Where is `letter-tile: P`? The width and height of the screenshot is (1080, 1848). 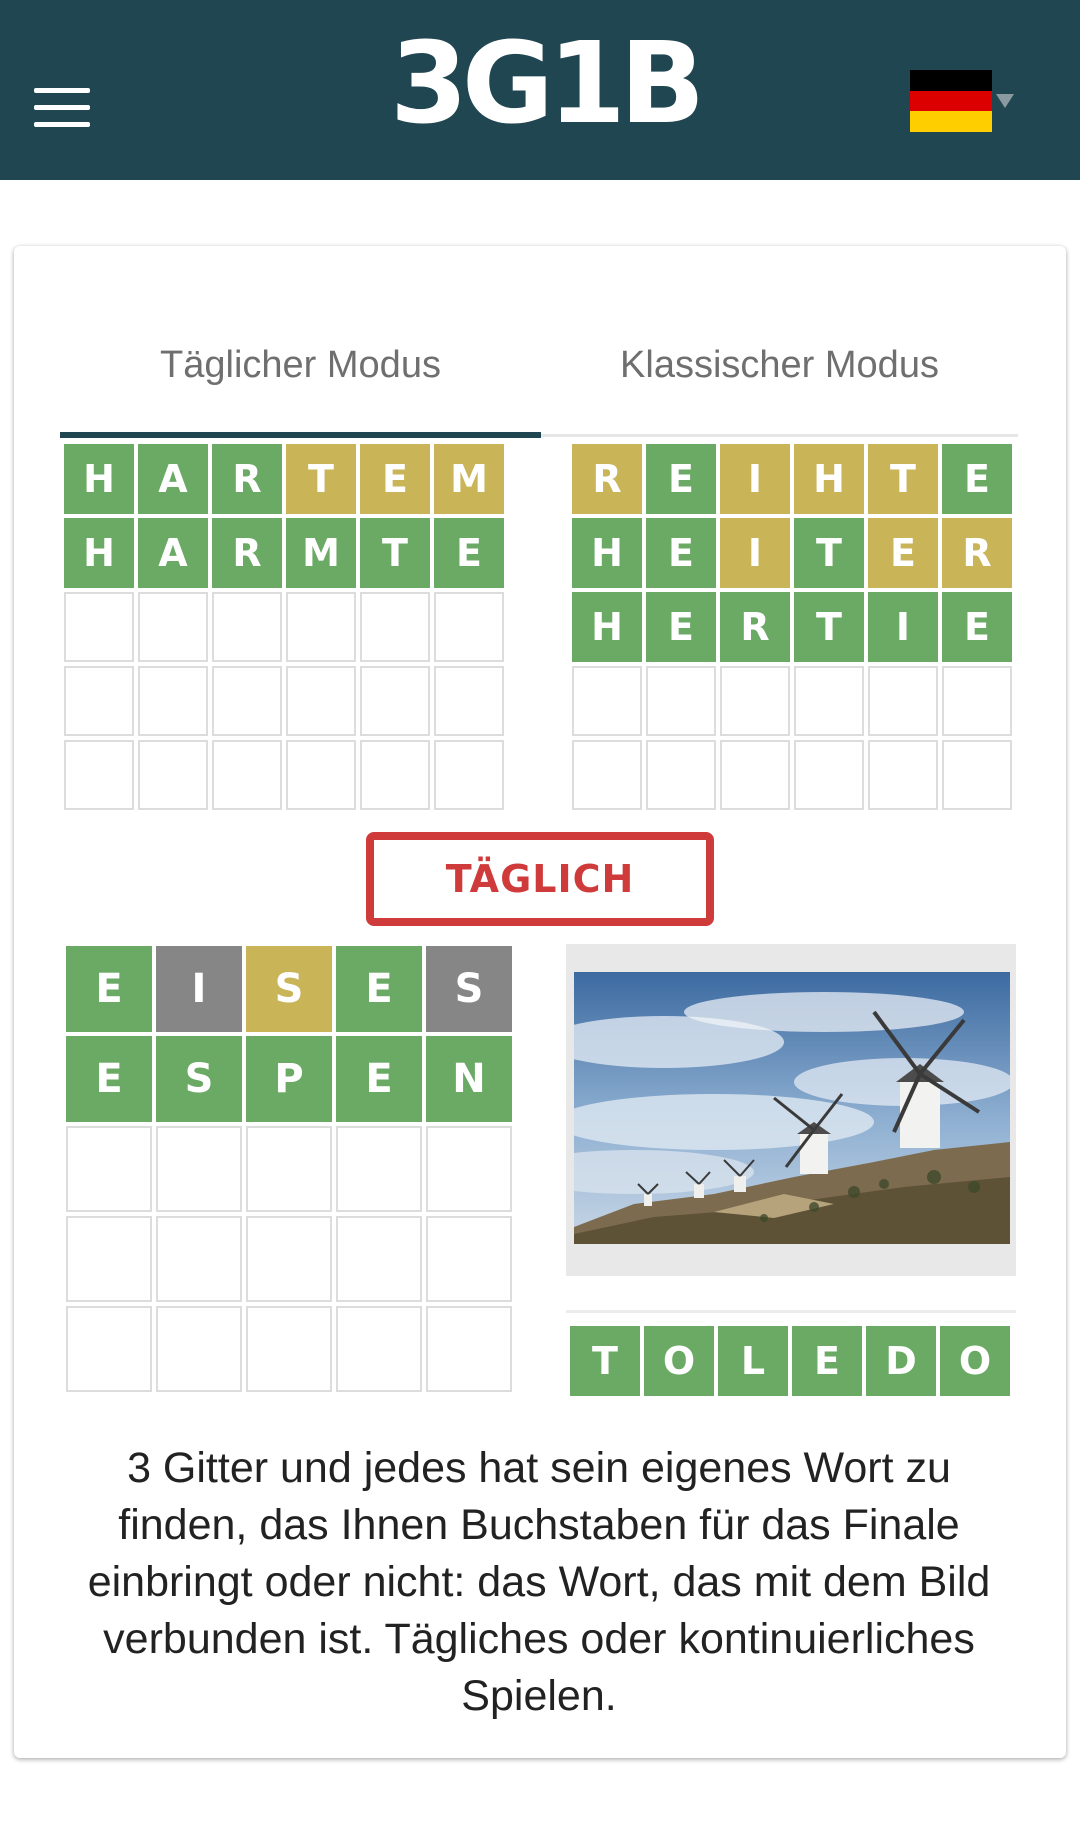
letter-tile: P is located at coordinates (289, 1079).